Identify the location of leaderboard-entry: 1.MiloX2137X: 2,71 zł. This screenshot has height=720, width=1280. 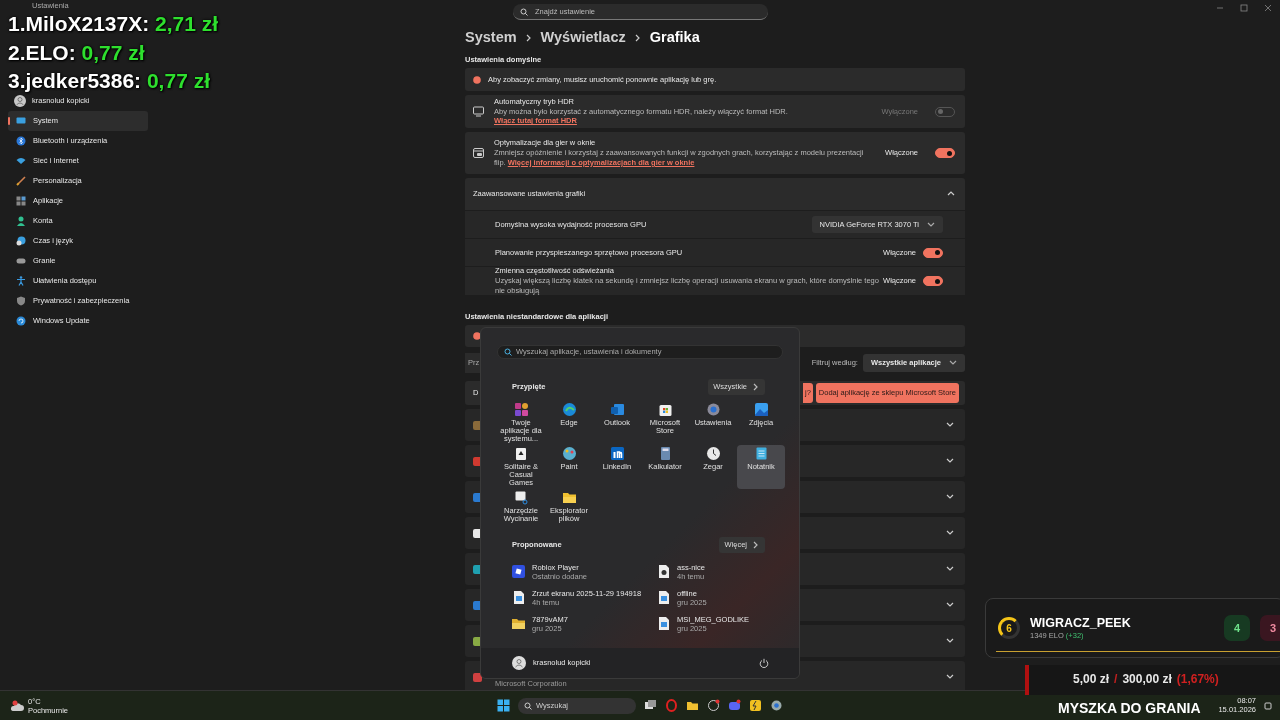
(113, 24).